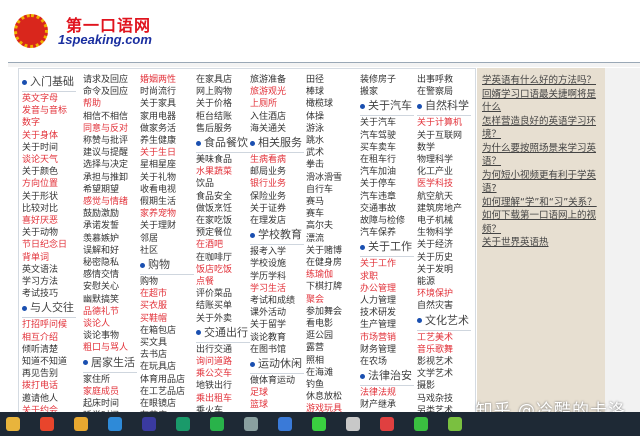 The image size is (640, 436). Describe the element at coordinates (167, 331) in the screenshot. I see `topic-link: 在箱包店` at that location.